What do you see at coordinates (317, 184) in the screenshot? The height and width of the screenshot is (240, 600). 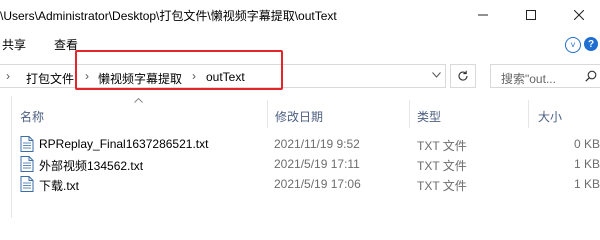 I see `file-date: 2021/5/19 17:06` at bounding box center [317, 184].